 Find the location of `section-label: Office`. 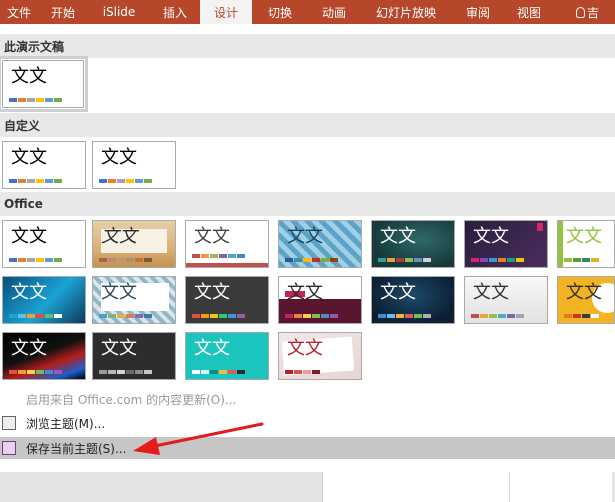

section-label: Office is located at coordinates (23, 204).